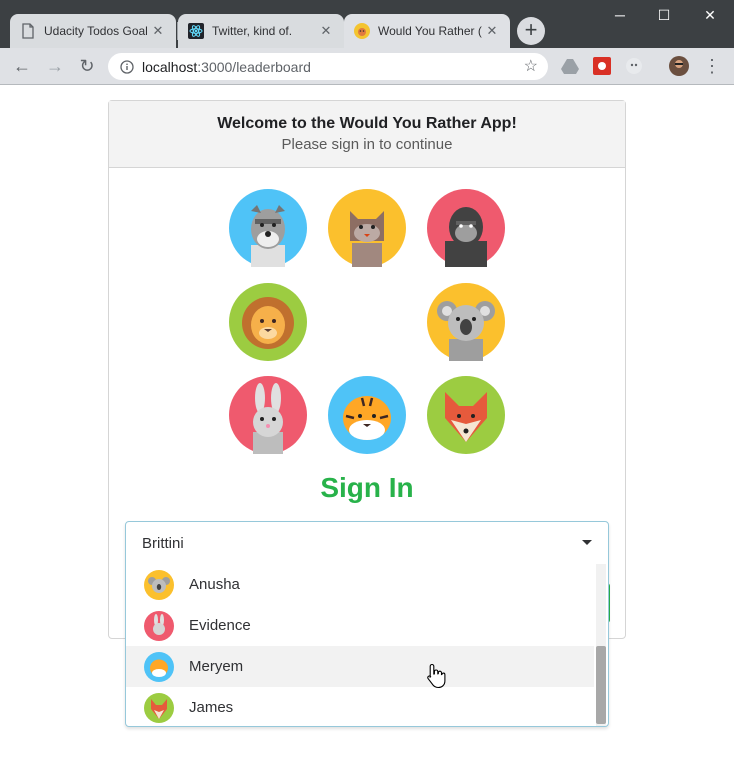 The height and width of the screenshot is (775, 734). Describe the element at coordinates (531, 31) in the screenshot. I see `new-tab-button: +` at that location.